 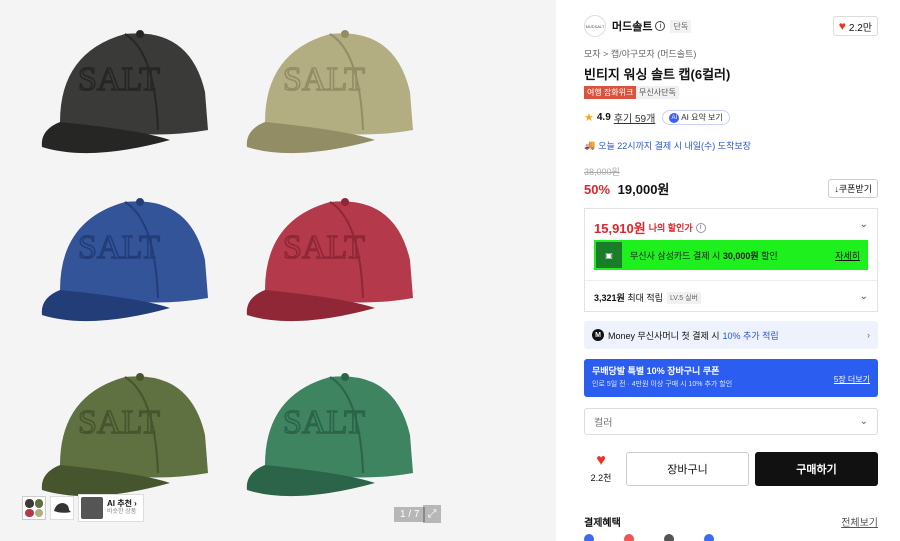 I want to click on coupon-more-link: 5장 더보기, so click(x=852, y=379).